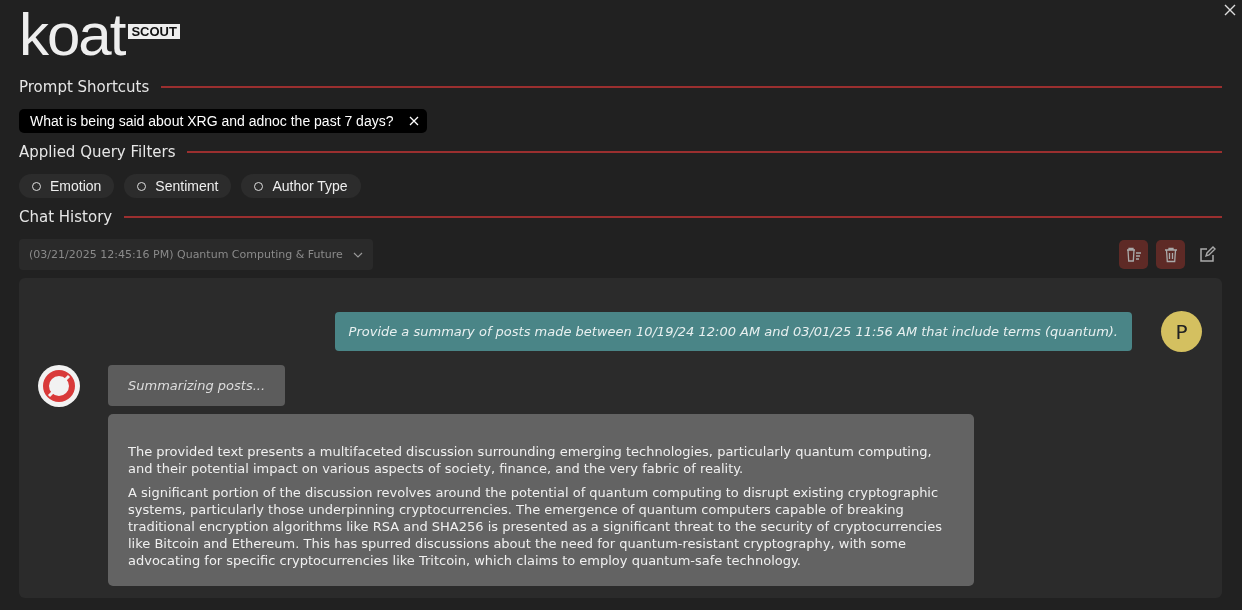 This screenshot has width=1242, height=610. Describe the element at coordinates (178, 186) in the screenshot. I see `filter-chip: Sentiment` at that location.